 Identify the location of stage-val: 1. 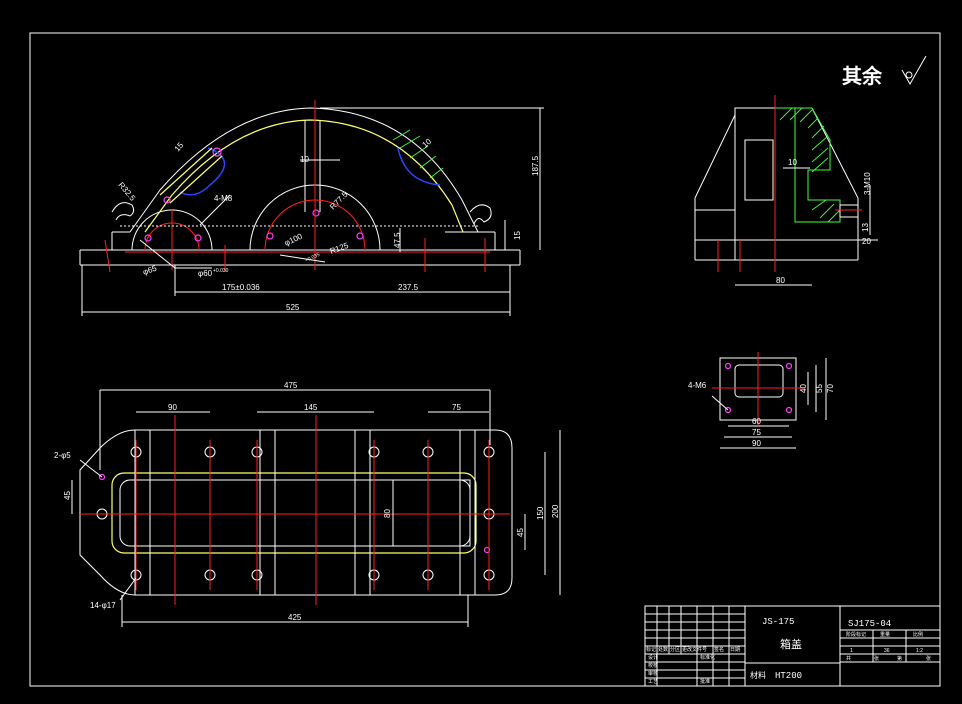
(851, 651).